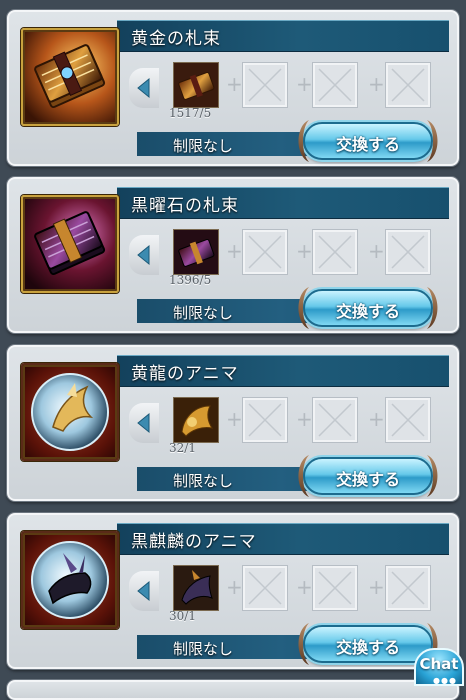  What do you see at coordinates (283, 371) in the screenshot?
I see `item-title-bar: 黄龍のアニマ` at bounding box center [283, 371].